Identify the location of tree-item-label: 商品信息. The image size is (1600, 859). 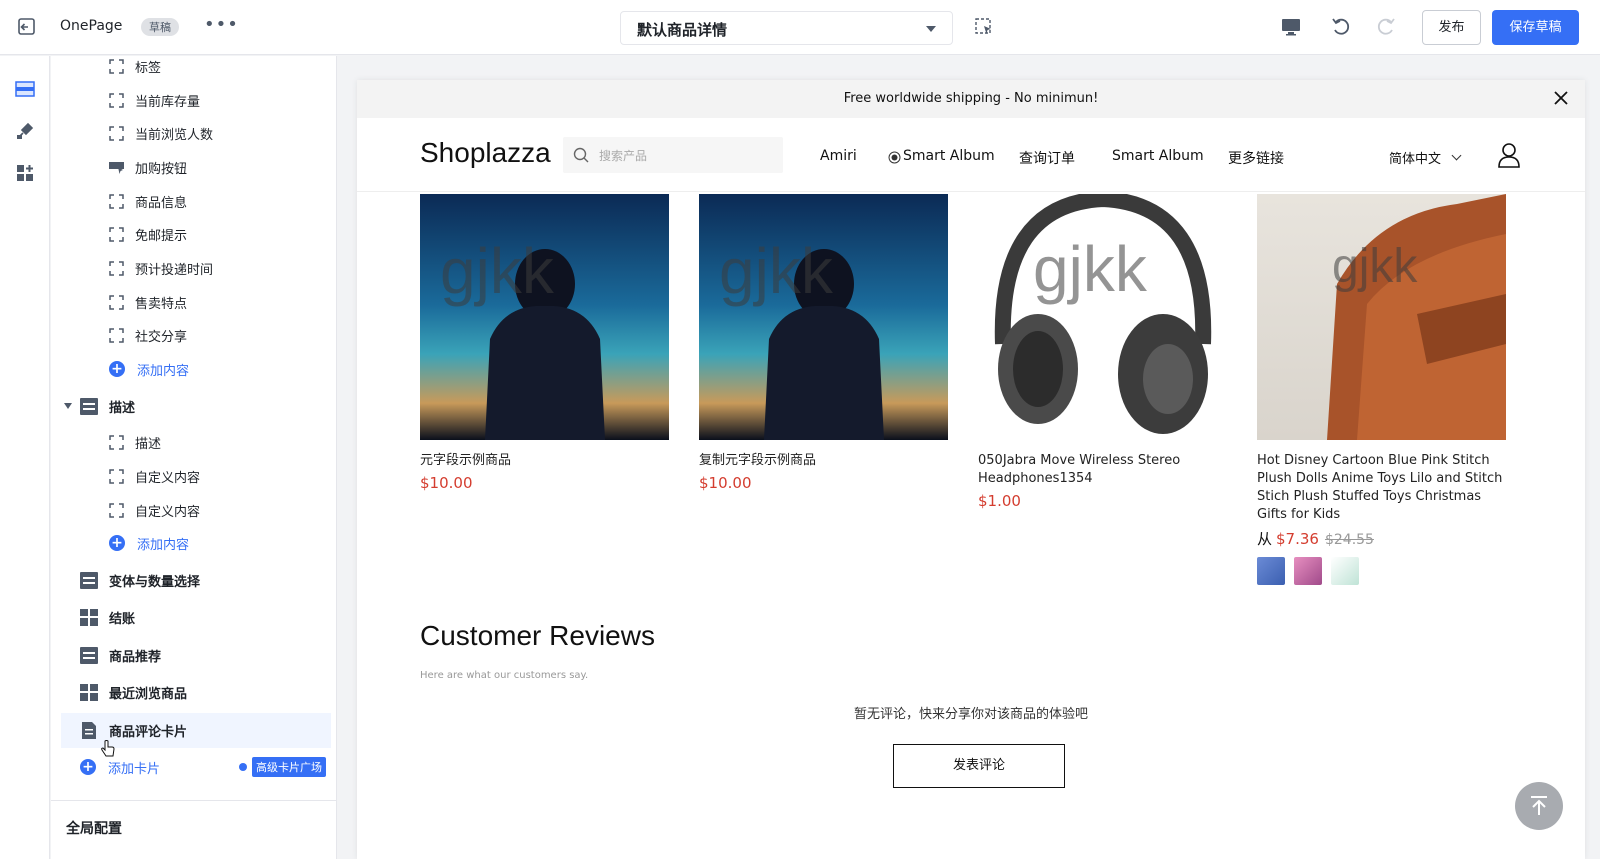
(161, 203).